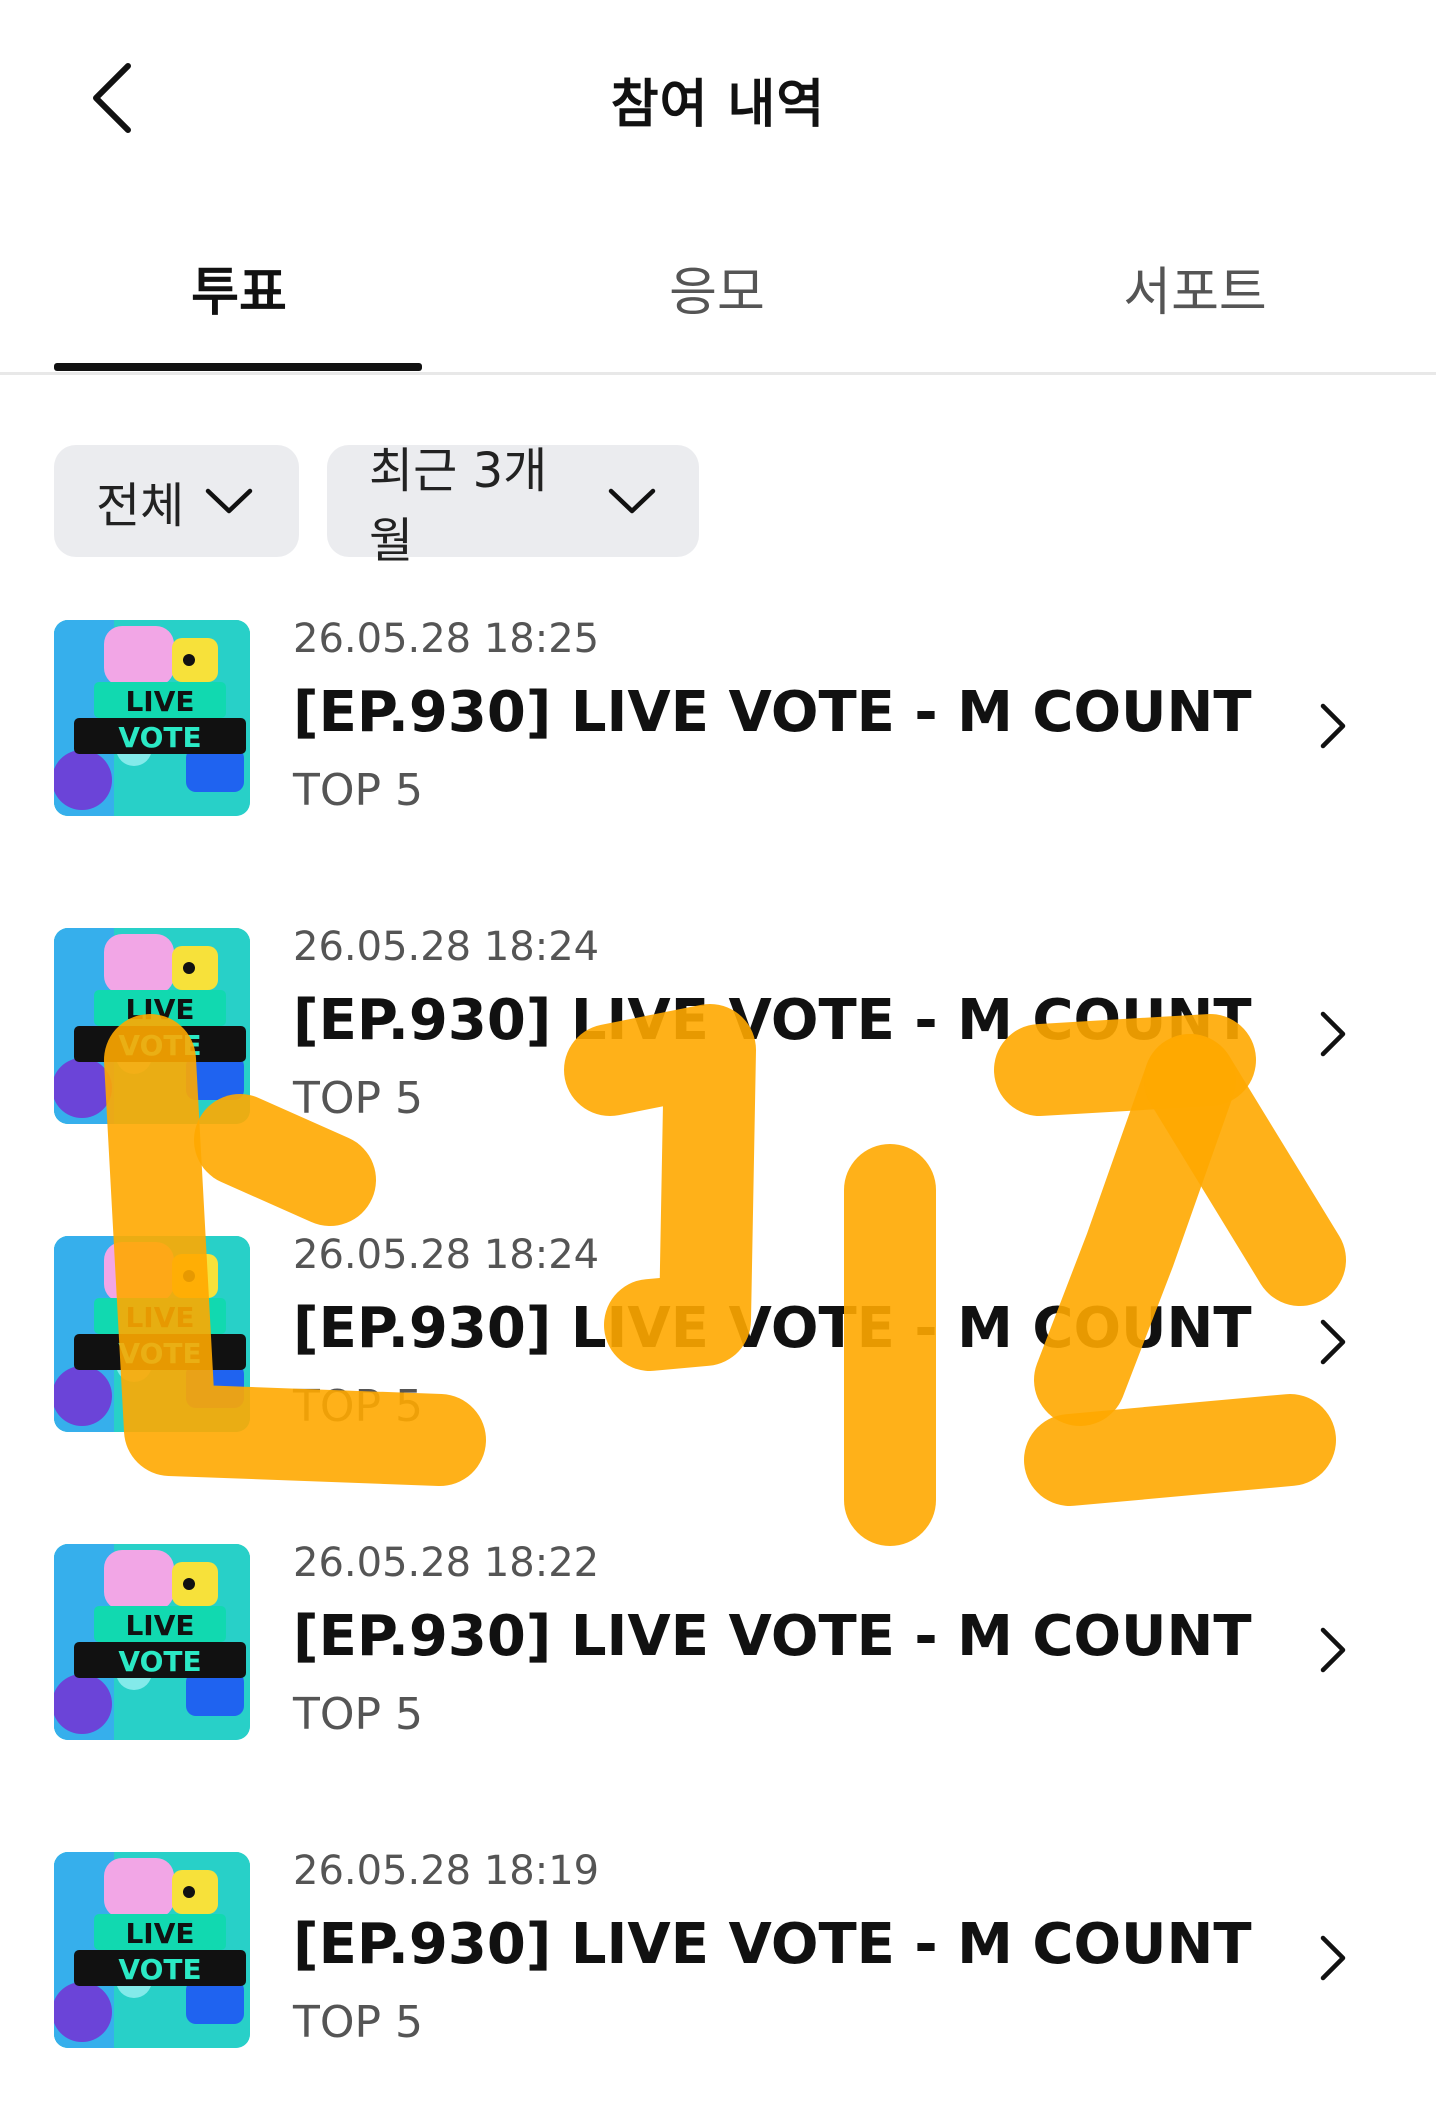 The image size is (1436, 2109). What do you see at coordinates (446, 1871) in the screenshot?
I see `item-date: 26.05.28 18:19` at bounding box center [446, 1871].